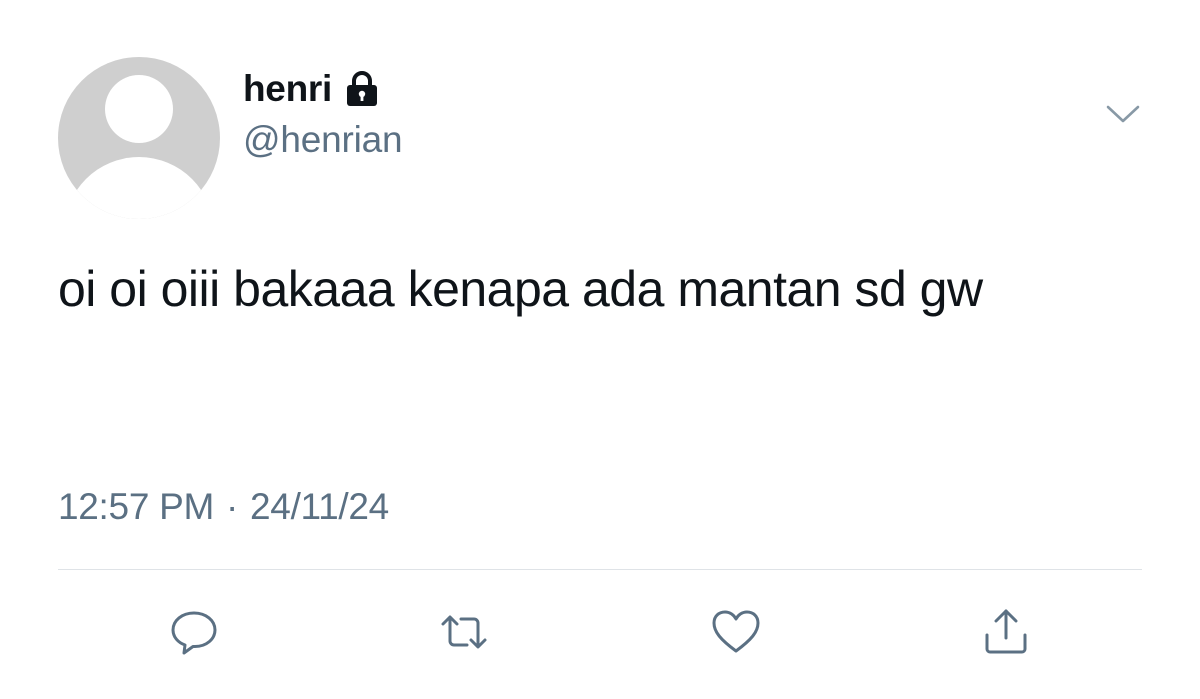 This screenshot has width=1200, height=699. I want to click on retweet-button, so click(464, 632).